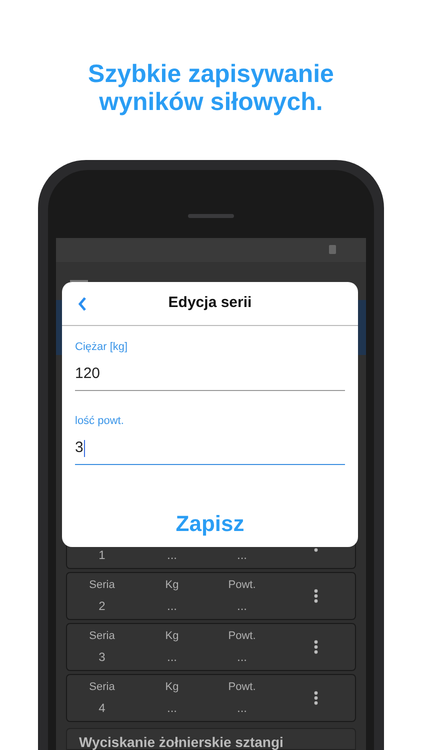 The image size is (422, 750). What do you see at coordinates (79, 281) in the screenshot?
I see `menu-icon` at bounding box center [79, 281].